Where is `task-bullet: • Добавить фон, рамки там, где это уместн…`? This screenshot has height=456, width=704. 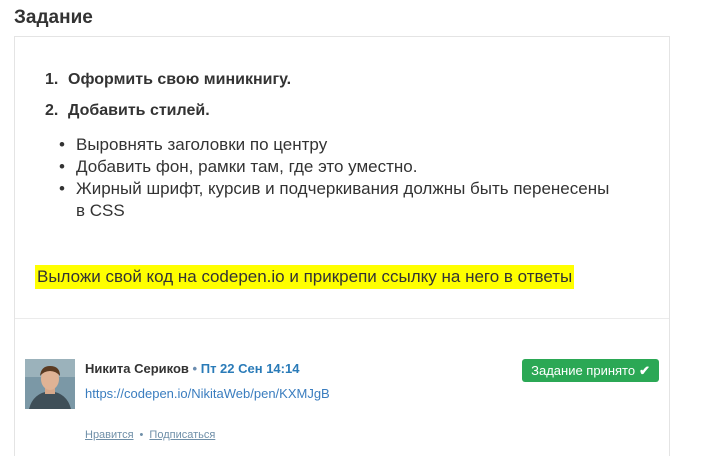
task-bullet: • Добавить фон, рамки там, где это уместн… is located at coordinates (339, 167).